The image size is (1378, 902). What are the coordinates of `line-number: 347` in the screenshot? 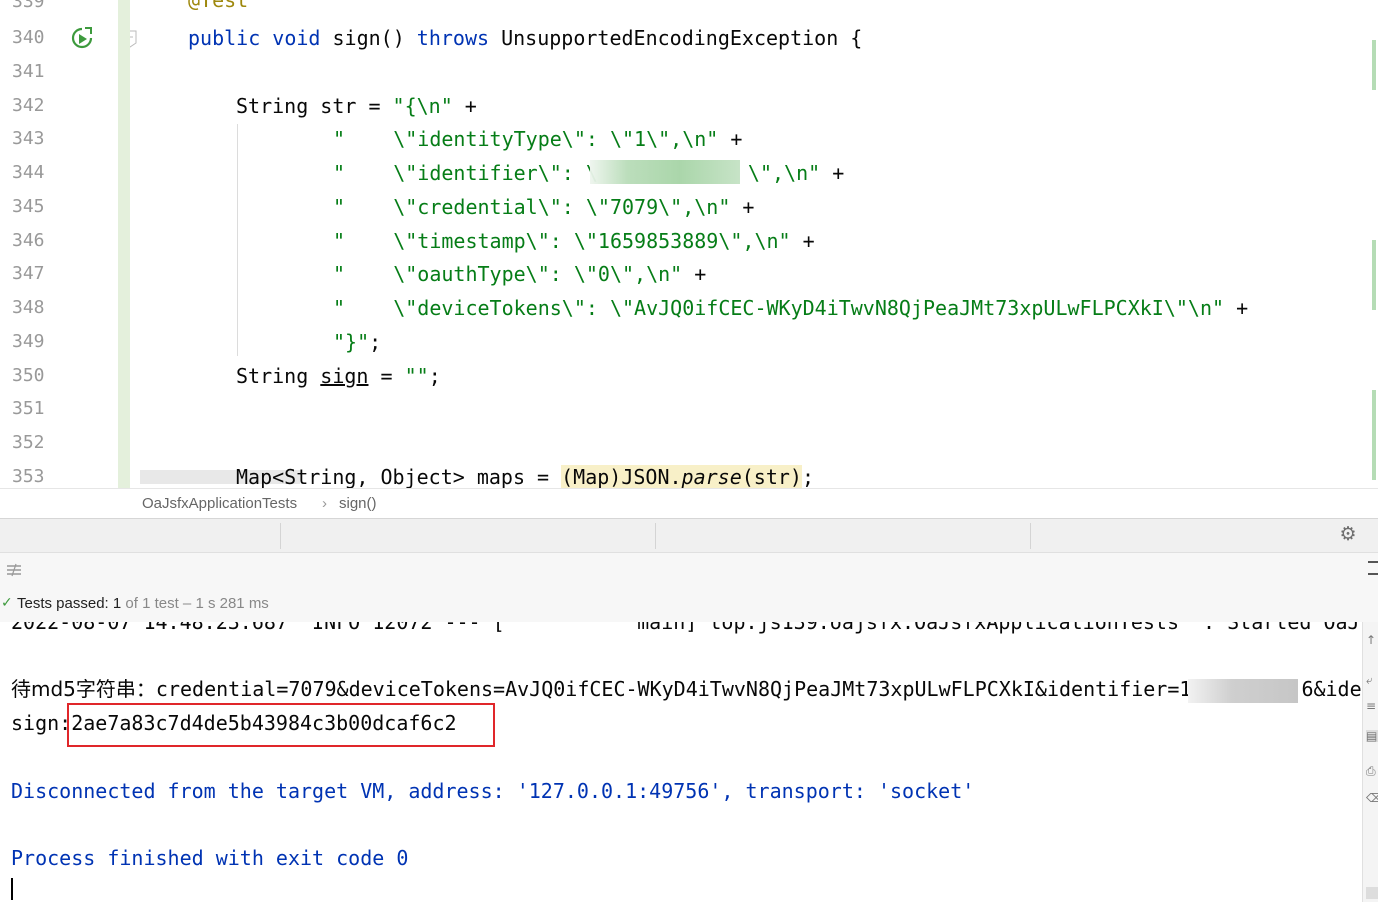 It's located at (28, 273).